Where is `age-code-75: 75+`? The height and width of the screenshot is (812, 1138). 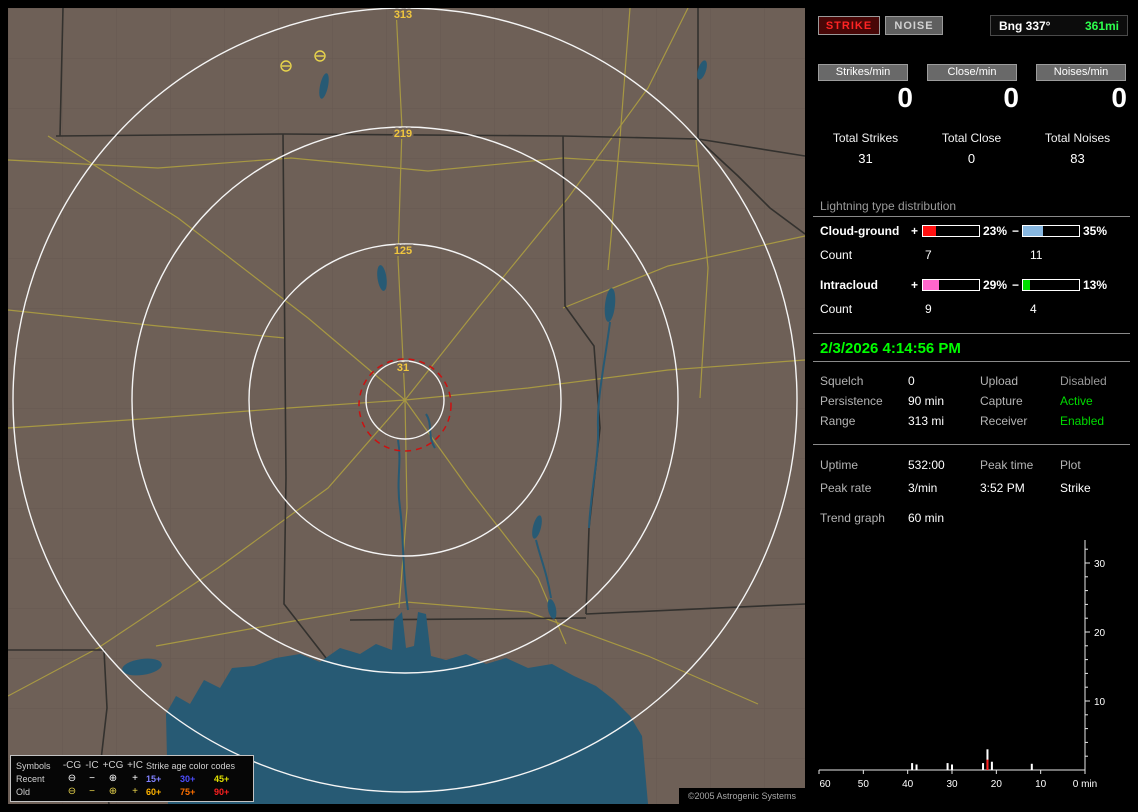 age-code-75: 75+ is located at coordinates (188, 791).